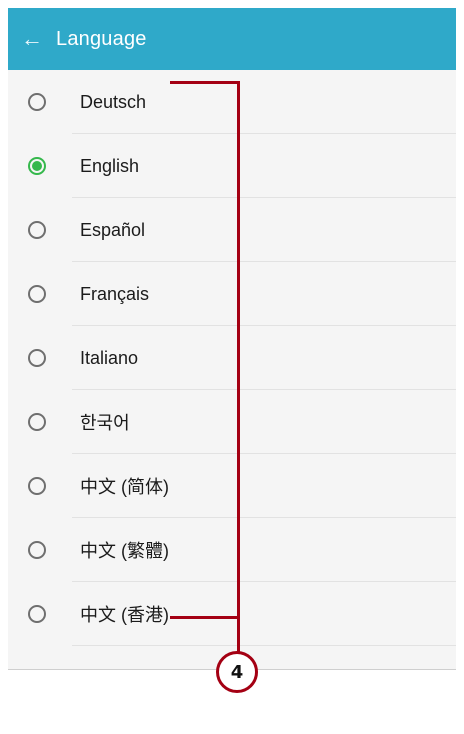 This screenshot has height=734, width=464. Describe the element at coordinates (232, 166) in the screenshot. I see `language-item: English` at that location.